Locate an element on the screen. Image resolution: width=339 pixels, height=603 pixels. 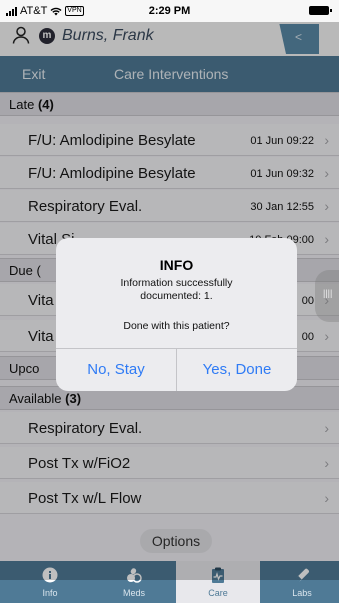
tab-label: Labs is located at coordinates (302, 593).